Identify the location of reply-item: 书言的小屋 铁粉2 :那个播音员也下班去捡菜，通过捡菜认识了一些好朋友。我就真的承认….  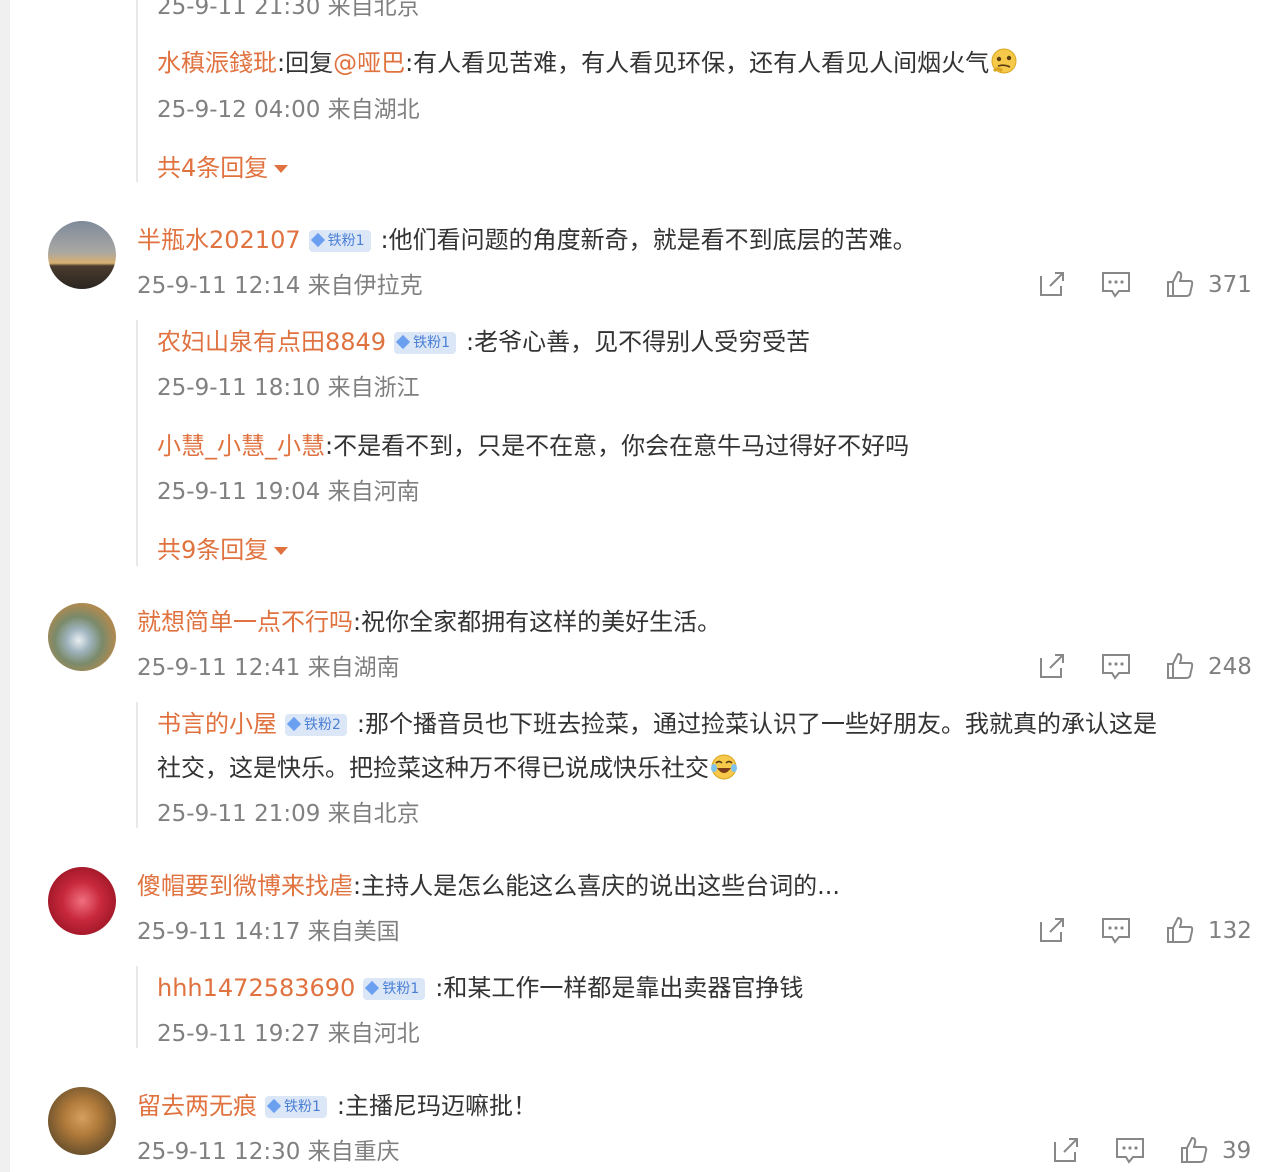
(657, 724).